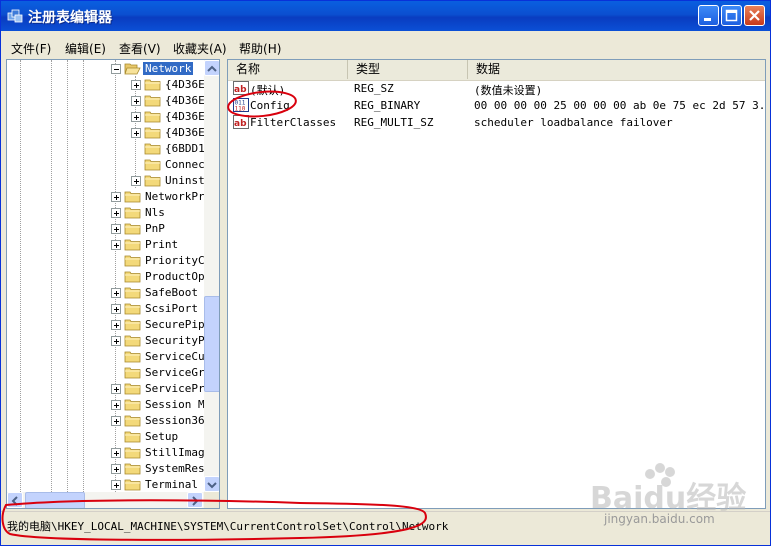 This screenshot has width=771, height=546. Describe the element at coordinates (240, 109) in the screenshot. I see `svg-text: 110` at that location.